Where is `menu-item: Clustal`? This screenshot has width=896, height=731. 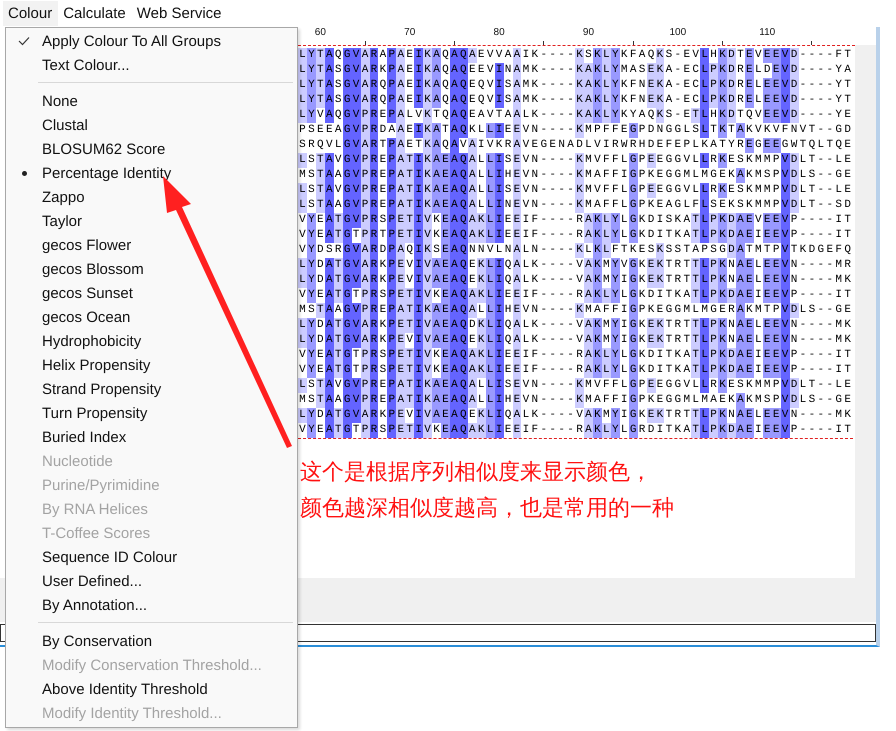
menu-item: Clustal is located at coordinates (151, 125).